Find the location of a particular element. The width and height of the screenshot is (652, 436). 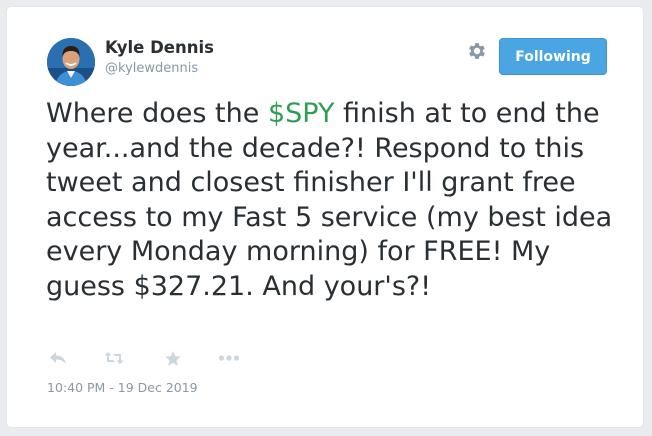

tweet-text-start: Where does the is located at coordinates (157, 113).